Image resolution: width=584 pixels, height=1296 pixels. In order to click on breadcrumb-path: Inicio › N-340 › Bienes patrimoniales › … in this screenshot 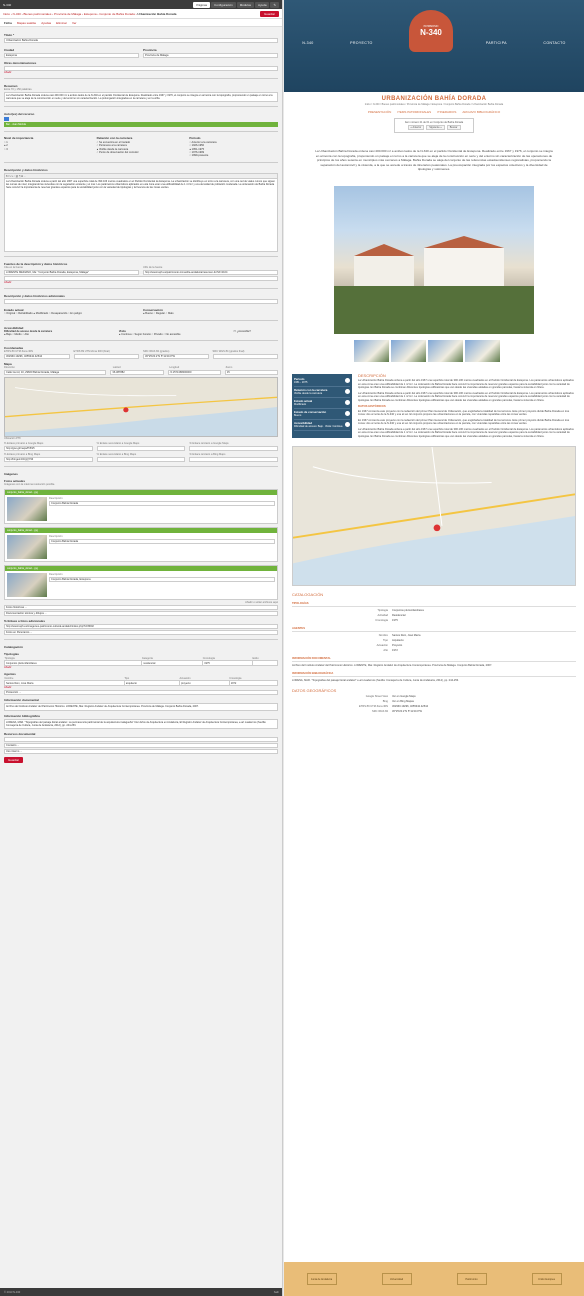, I will do `click(70, 14)`.